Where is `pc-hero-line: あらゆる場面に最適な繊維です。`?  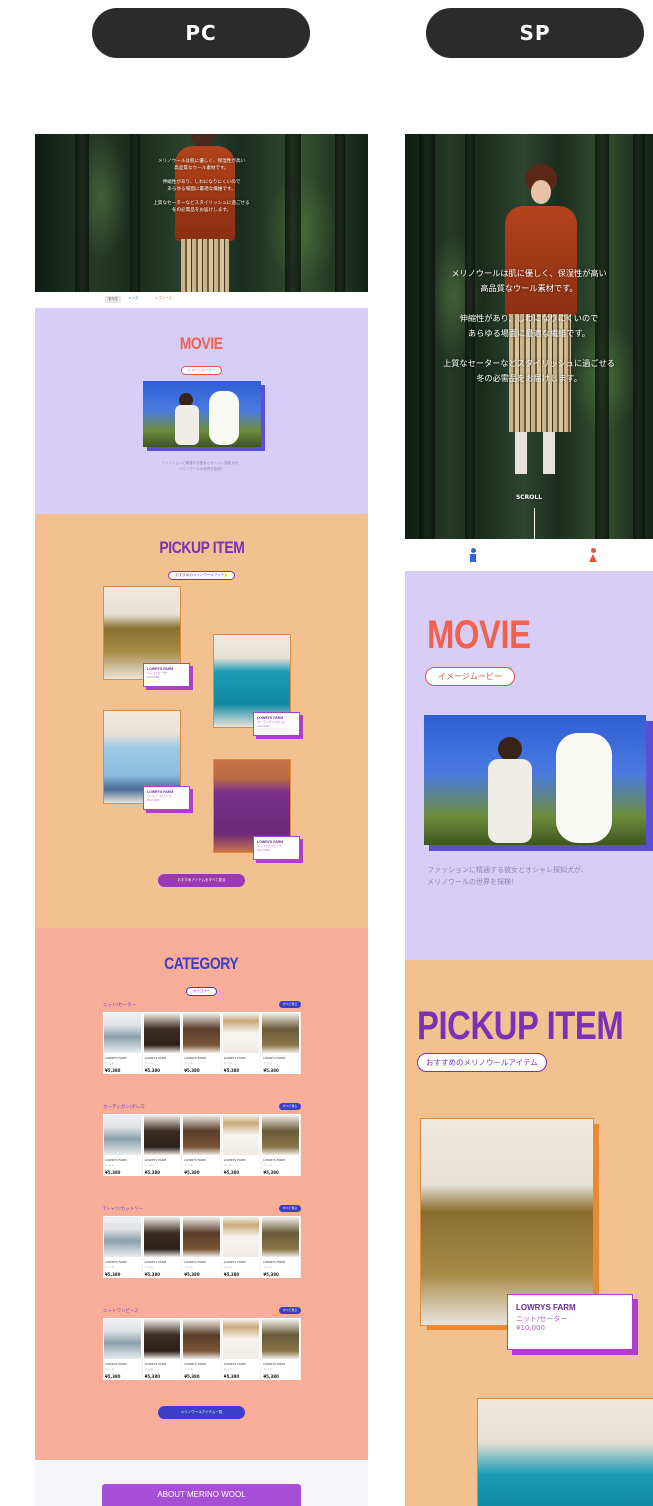
pc-hero-line: あらゆる場面に最適な繊維です。 is located at coordinates (201, 189).